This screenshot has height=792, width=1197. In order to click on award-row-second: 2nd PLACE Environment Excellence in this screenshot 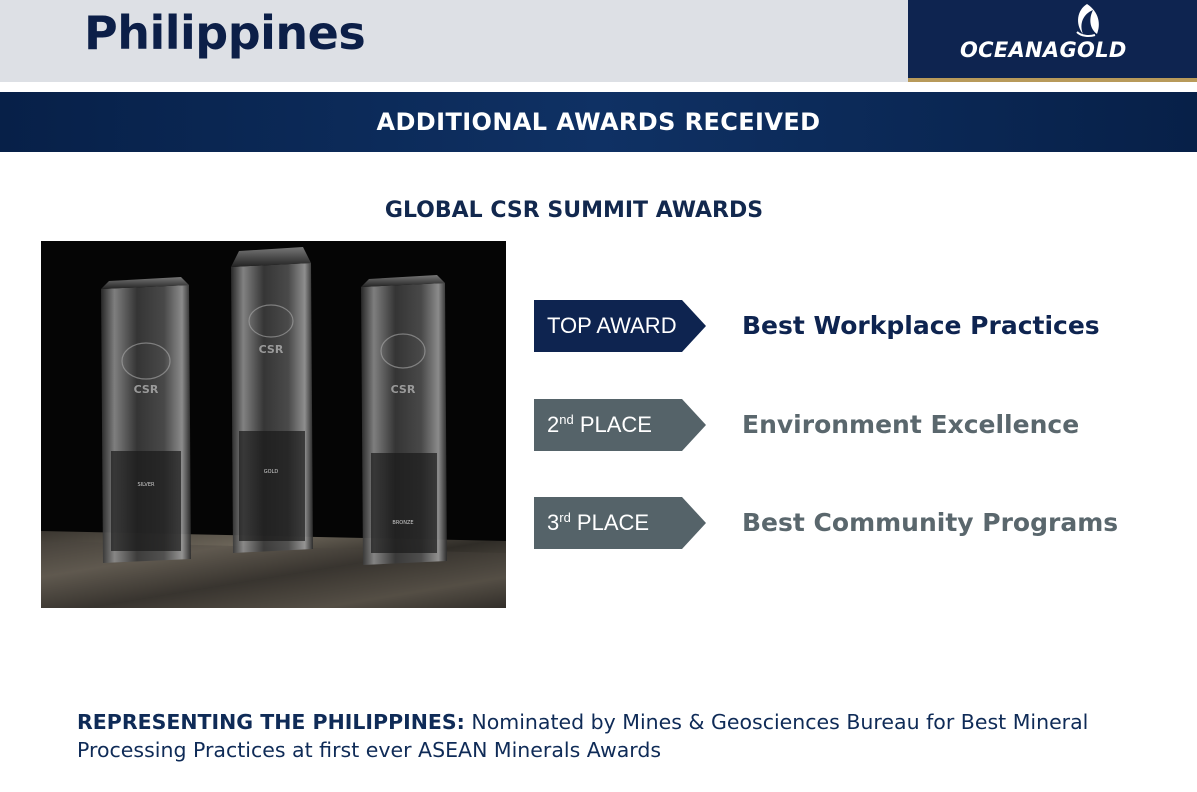, I will do `click(854, 425)`.